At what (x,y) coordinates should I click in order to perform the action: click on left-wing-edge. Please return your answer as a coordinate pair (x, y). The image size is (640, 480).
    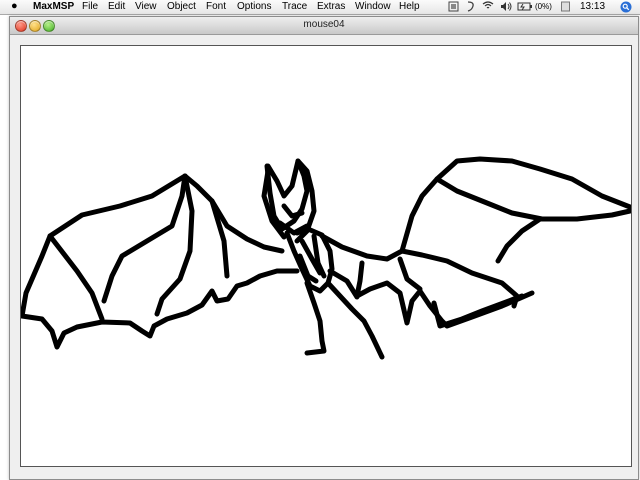
    Looking at the image, I should click on (153, 246).